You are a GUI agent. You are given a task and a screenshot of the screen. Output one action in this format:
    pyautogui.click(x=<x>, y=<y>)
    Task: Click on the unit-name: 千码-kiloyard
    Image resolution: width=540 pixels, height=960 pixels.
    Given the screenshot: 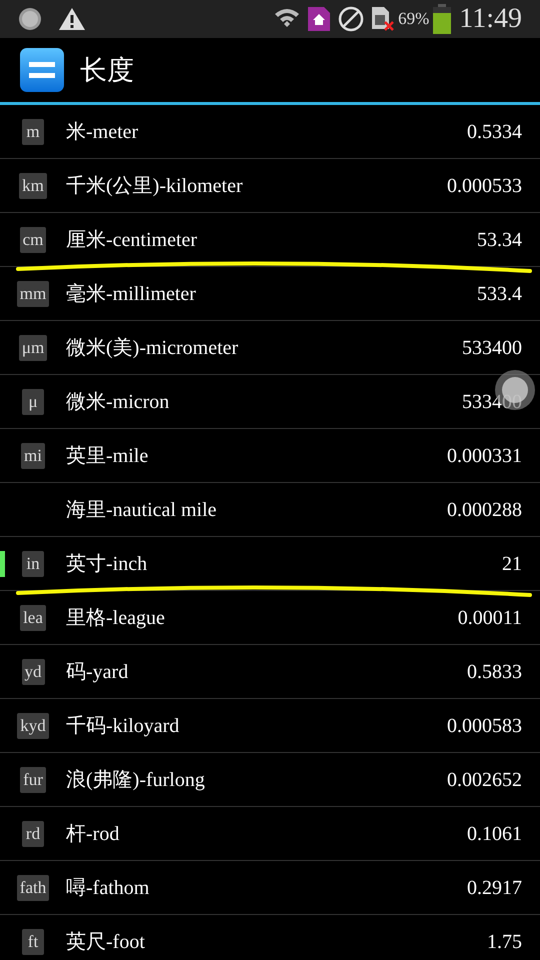 What is the action you would take?
    pyautogui.click(x=123, y=726)
    